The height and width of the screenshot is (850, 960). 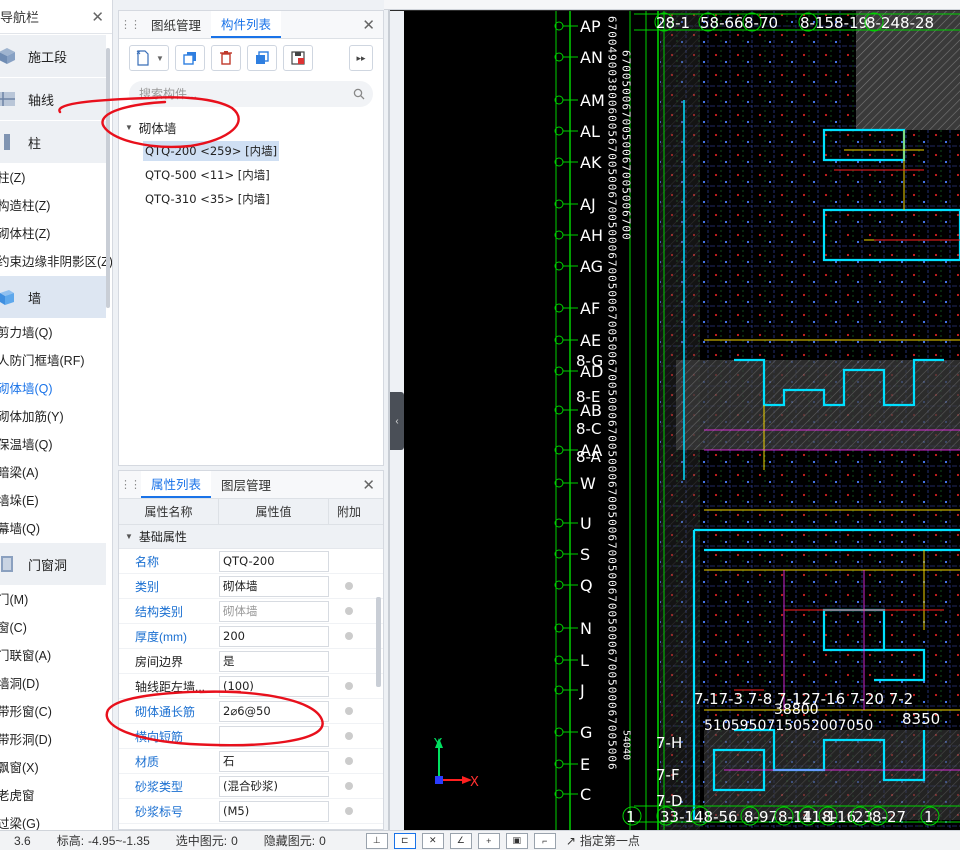 What do you see at coordinates (53, 234) in the screenshot?
I see `nav-item-masonry-column: 砌体柱(Z)` at bounding box center [53, 234].